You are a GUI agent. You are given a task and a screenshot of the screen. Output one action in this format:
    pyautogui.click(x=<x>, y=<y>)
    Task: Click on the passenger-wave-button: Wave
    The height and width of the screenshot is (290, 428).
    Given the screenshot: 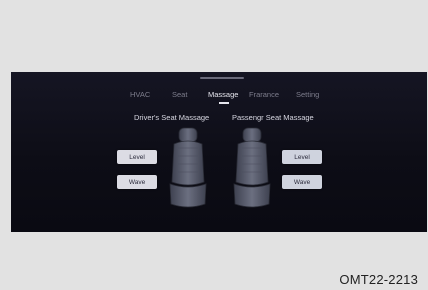 What is the action you would take?
    pyautogui.click(x=302, y=182)
    